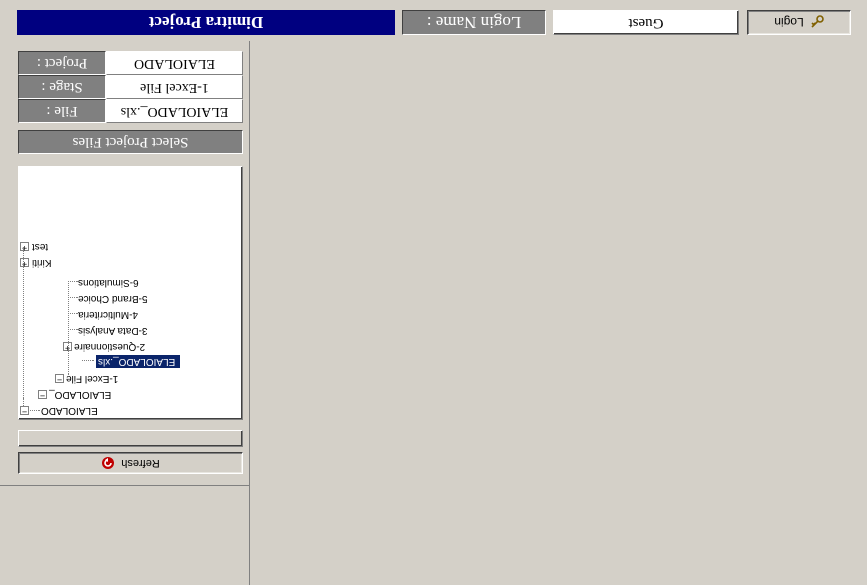 This screenshot has width=867, height=585. I want to click on refresh-icon, so click(108, 463).